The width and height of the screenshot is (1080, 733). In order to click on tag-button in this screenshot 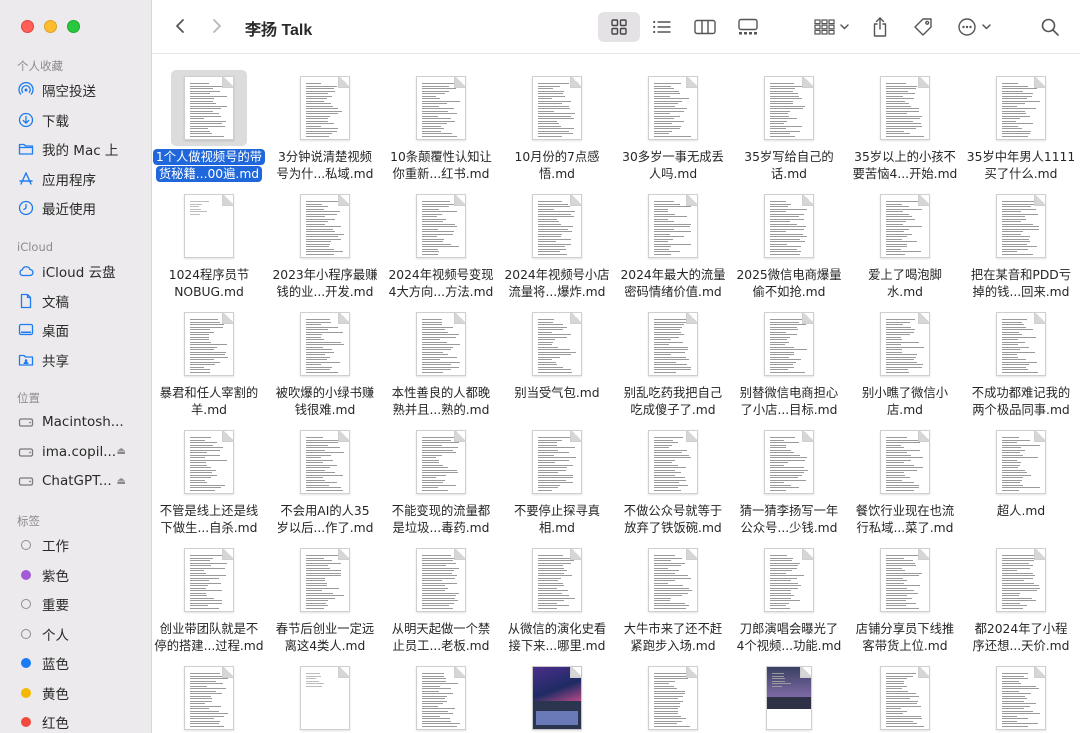, I will do `click(923, 27)`.